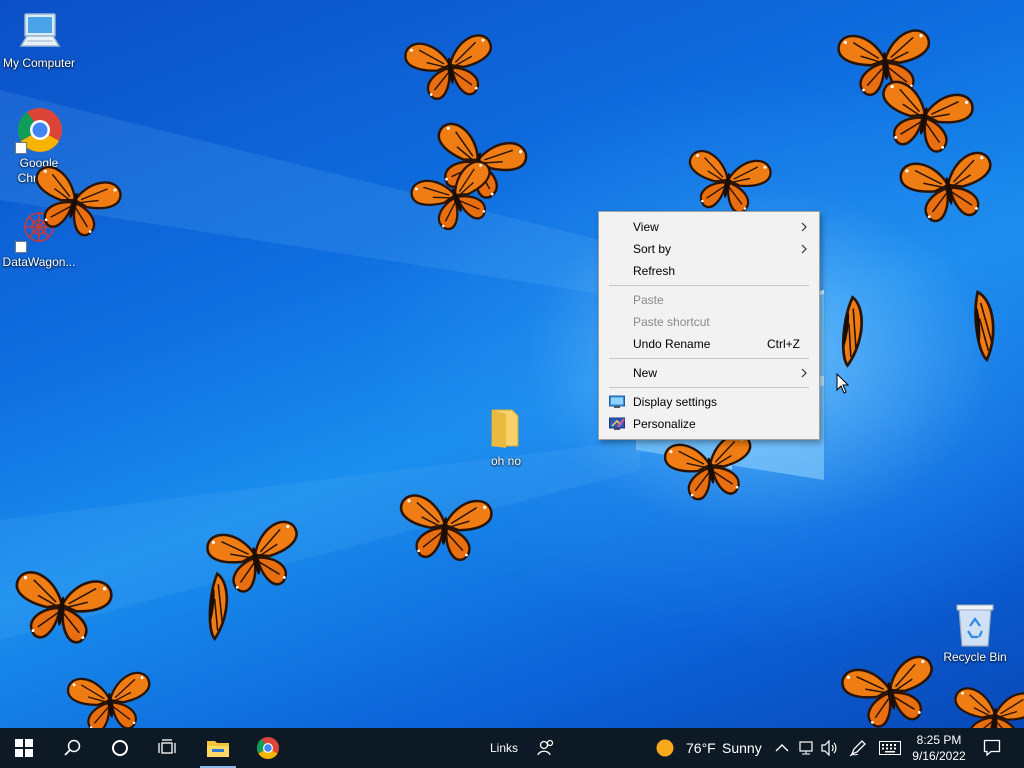 The height and width of the screenshot is (768, 1024). I want to click on pen-icon, so click(857, 748).